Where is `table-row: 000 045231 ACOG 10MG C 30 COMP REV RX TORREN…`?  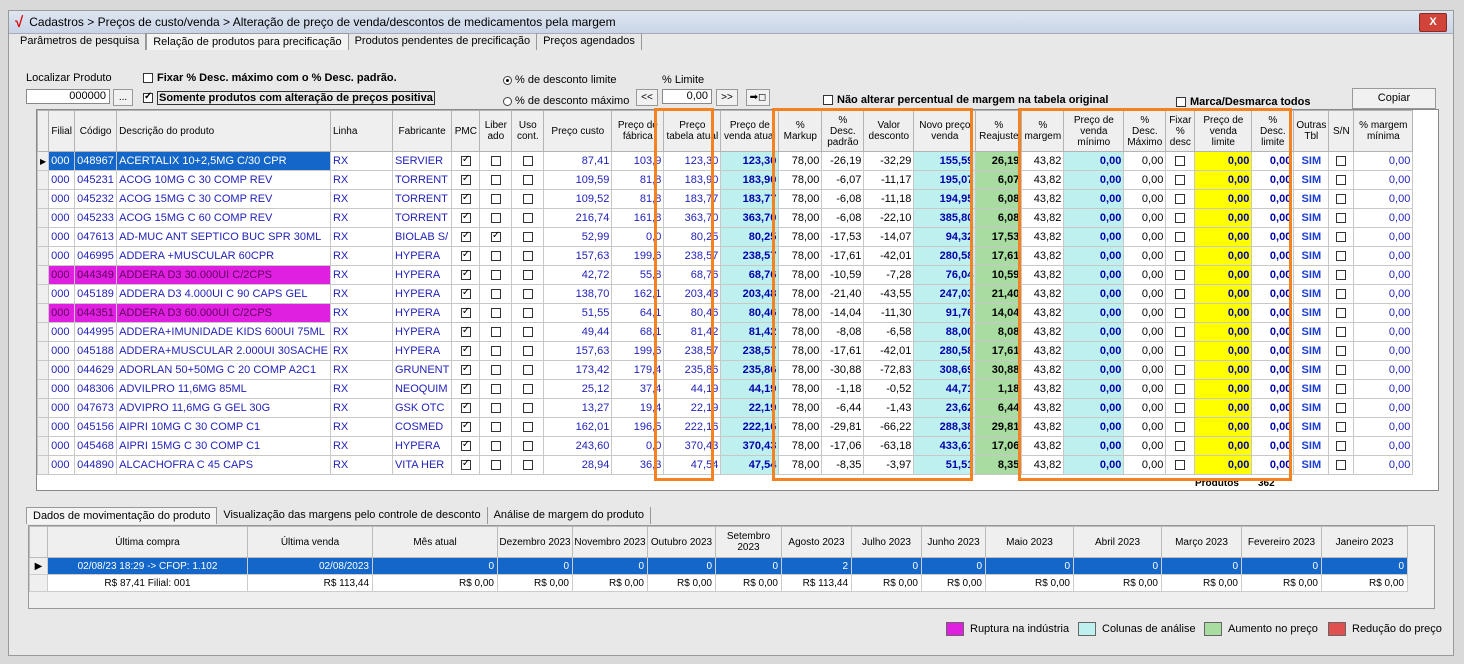 table-row: 000 045231 ACOG 10MG C 30 COMP REV RX TORREN… is located at coordinates (725, 180).